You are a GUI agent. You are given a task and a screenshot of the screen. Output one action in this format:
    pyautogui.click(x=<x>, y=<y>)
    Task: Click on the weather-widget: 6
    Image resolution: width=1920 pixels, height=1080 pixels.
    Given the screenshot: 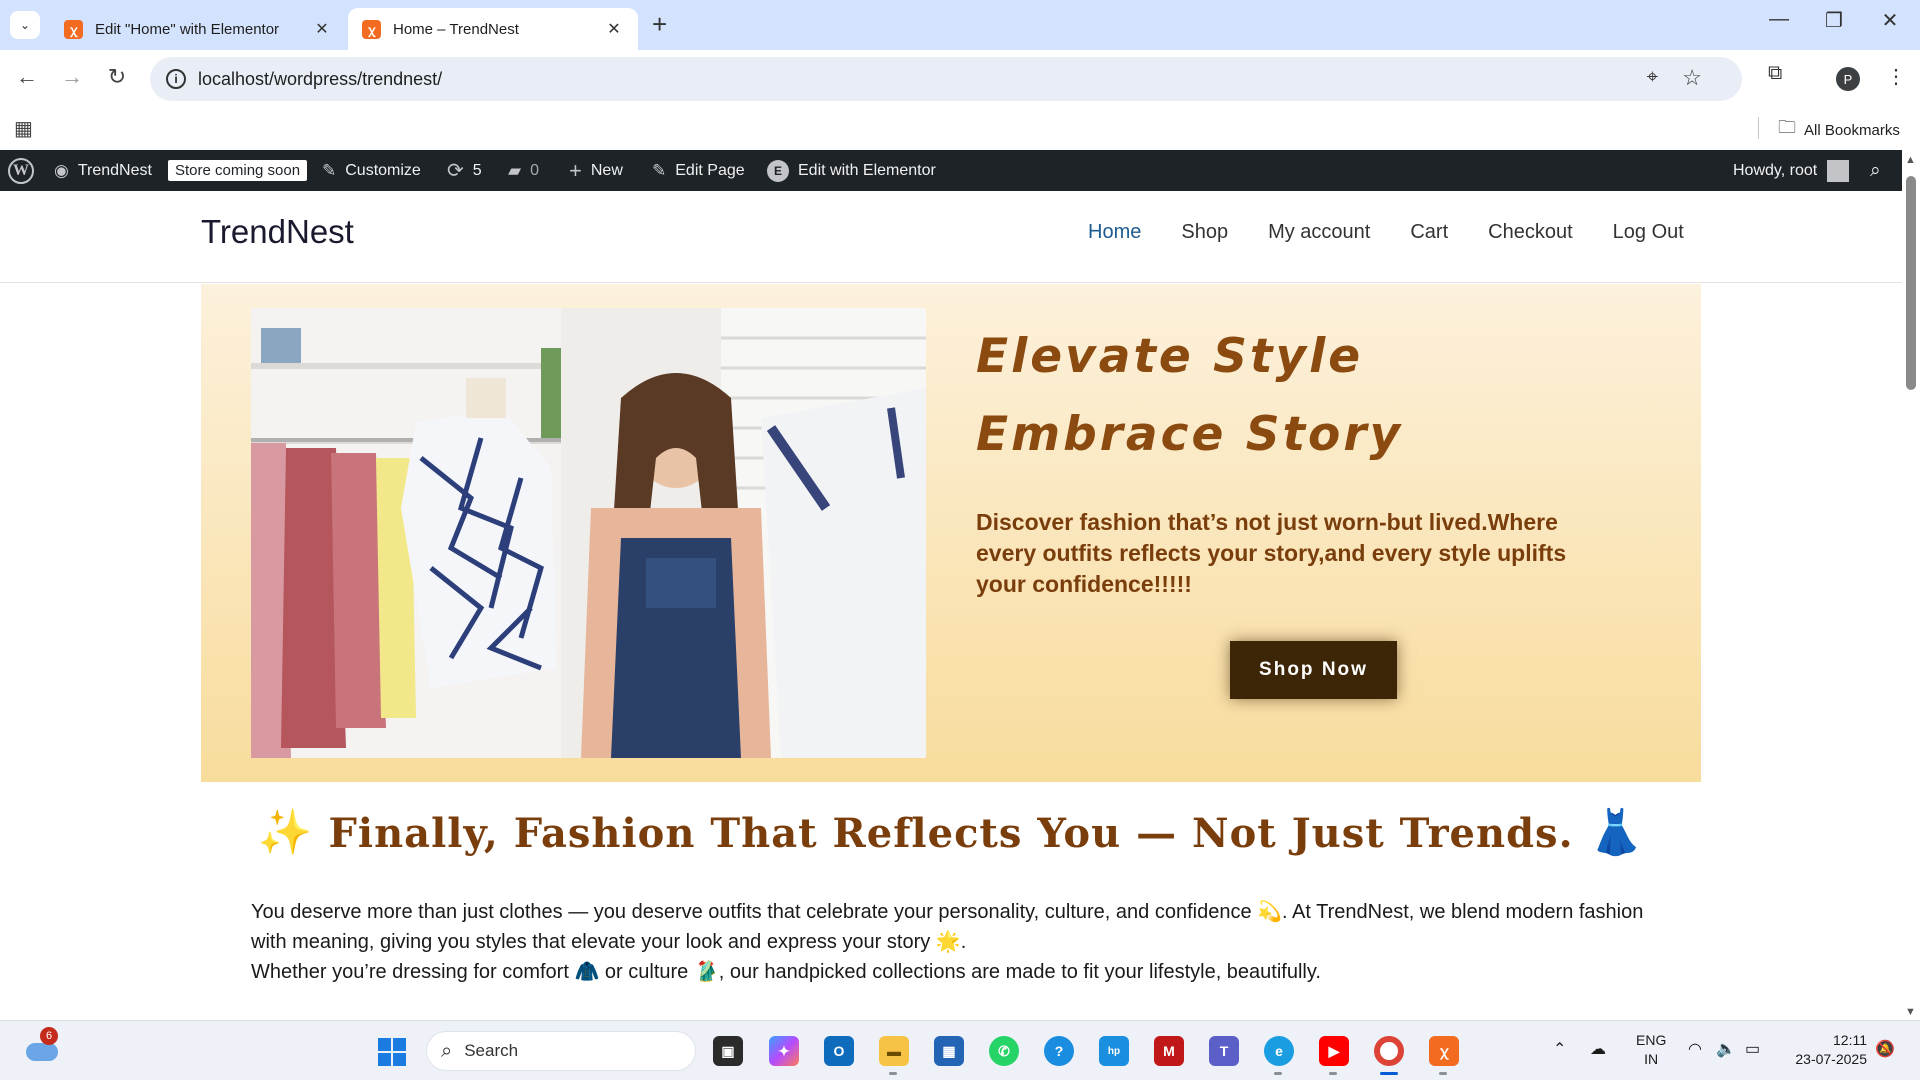 What is the action you would take?
    pyautogui.click(x=42, y=1045)
    